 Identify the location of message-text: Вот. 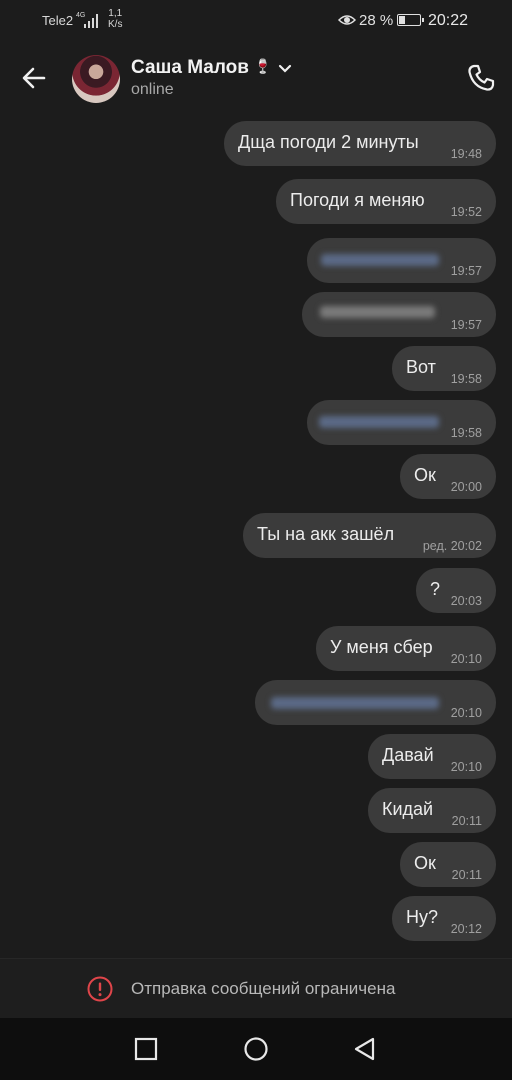
(421, 367).